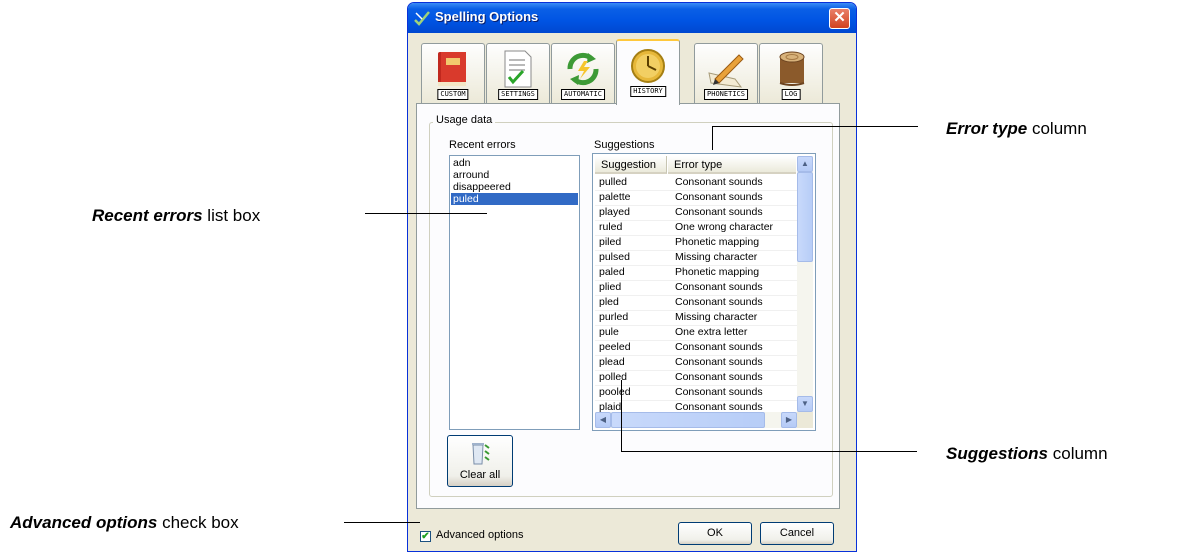  I want to click on ok-button: OK, so click(715, 533).